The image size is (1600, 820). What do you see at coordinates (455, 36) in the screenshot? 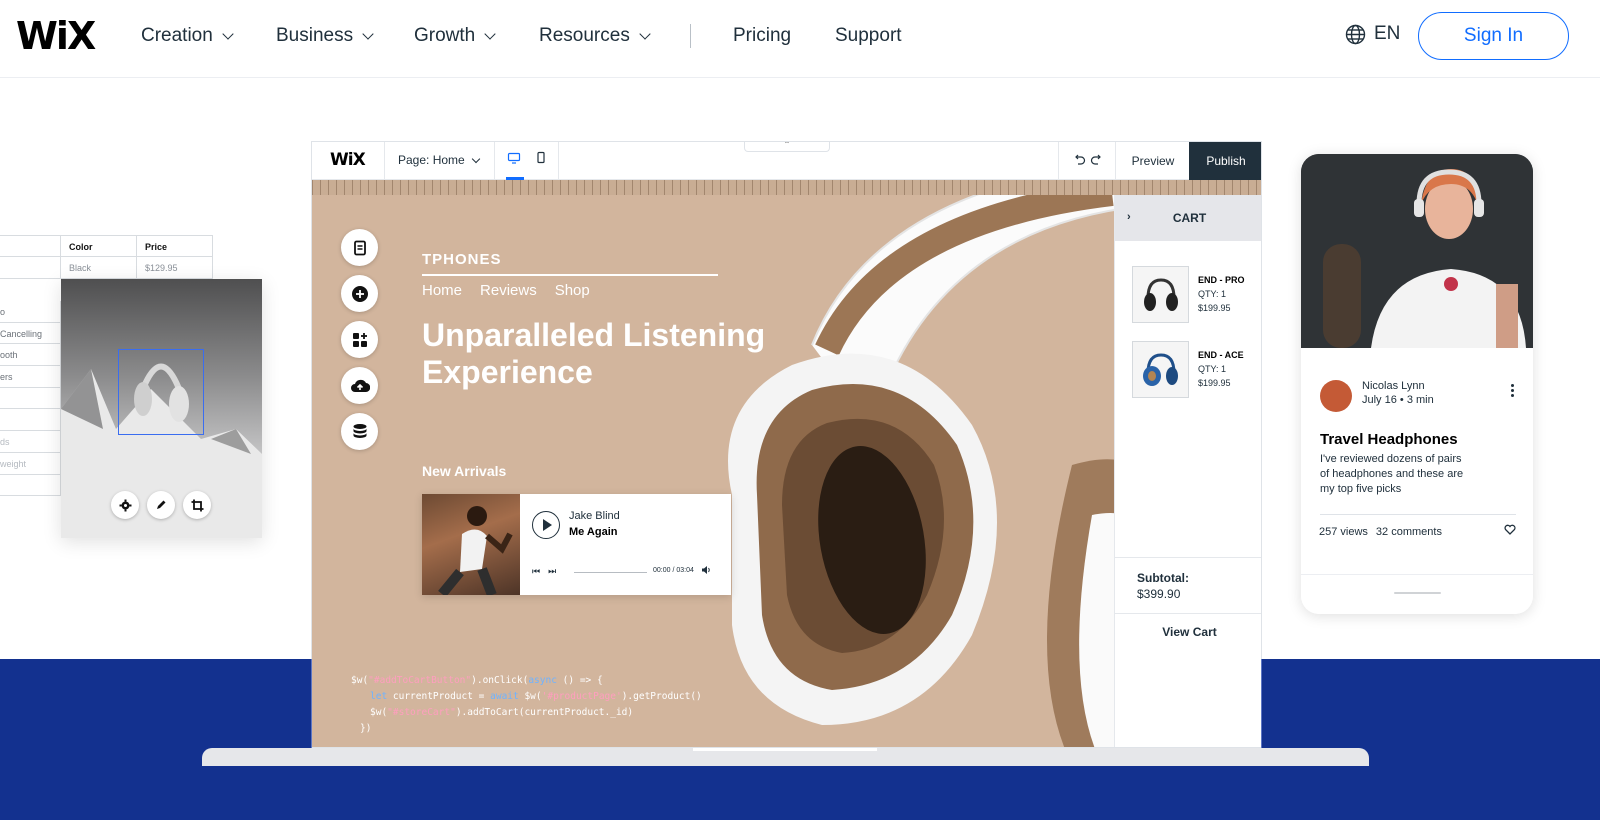
I see `nav-item-growth: Growth` at bounding box center [455, 36].